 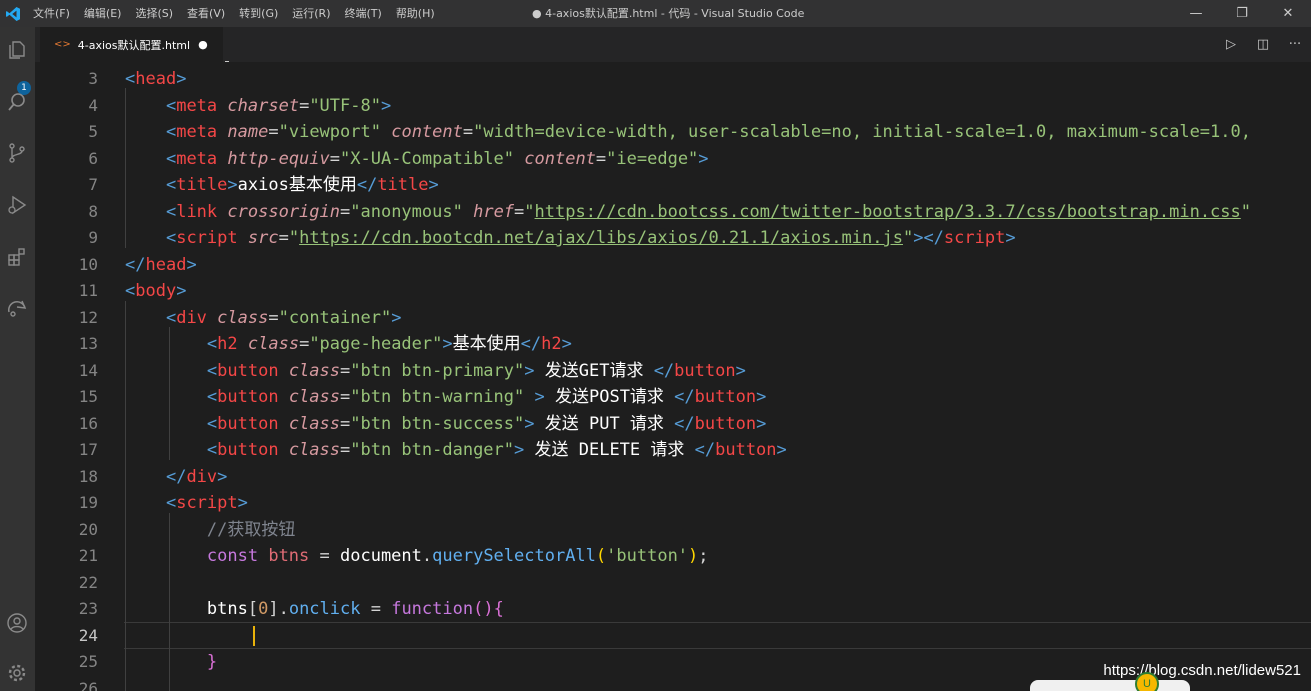 I want to click on search-icon, so click(x=17, y=102).